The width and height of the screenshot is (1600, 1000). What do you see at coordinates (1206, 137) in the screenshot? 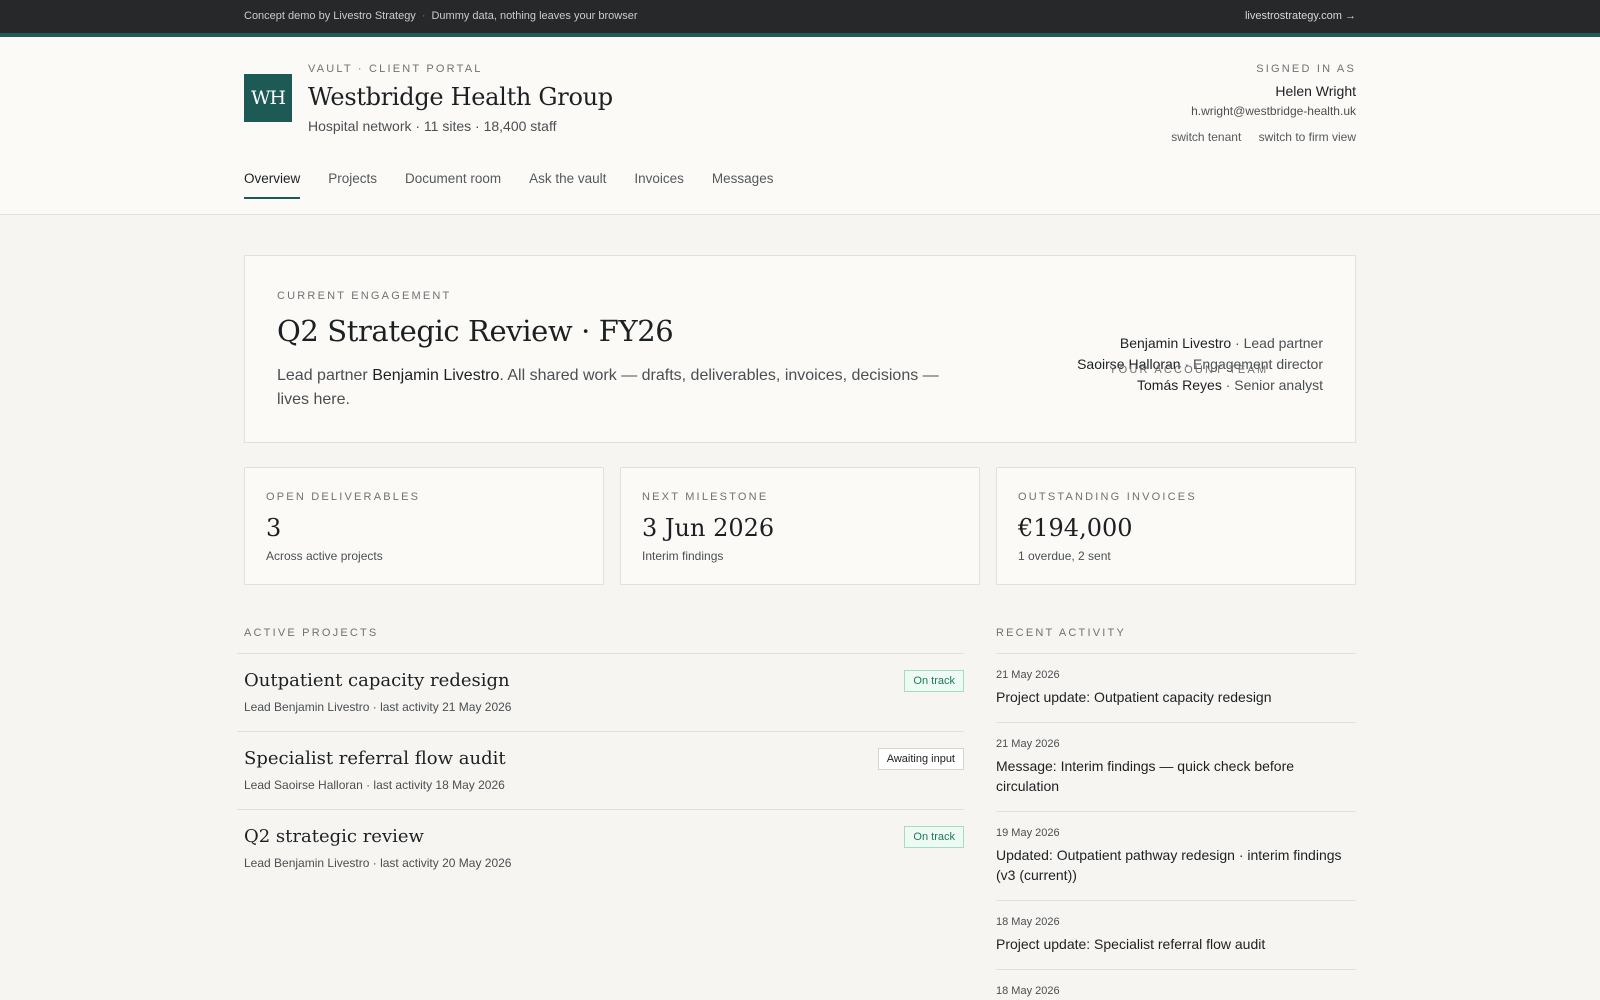
I see `switch-tenant-link: switch tenant` at bounding box center [1206, 137].